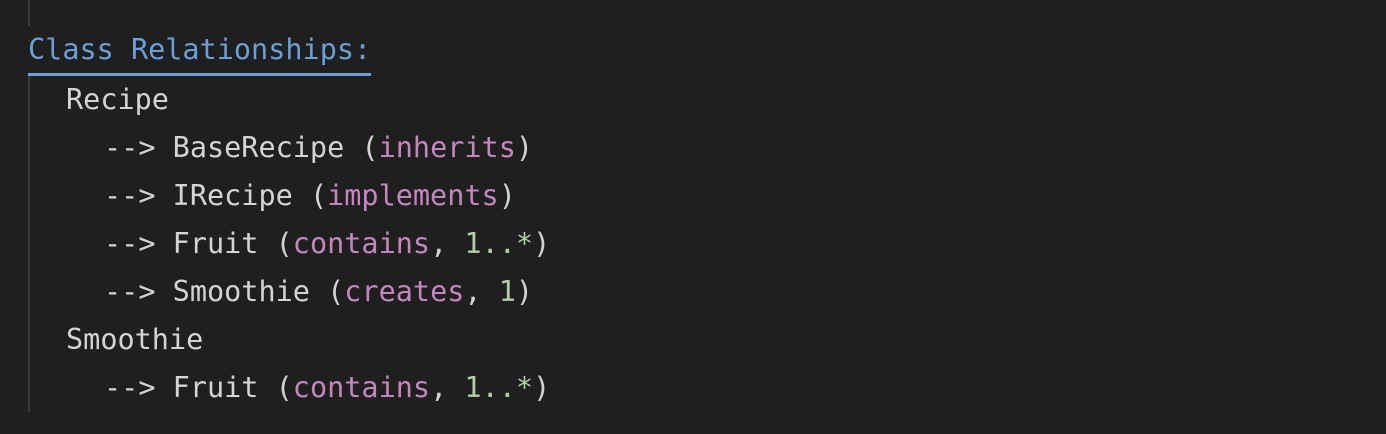 The image size is (1386, 434). I want to click on relationship-kind: implements, so click(413, 195).